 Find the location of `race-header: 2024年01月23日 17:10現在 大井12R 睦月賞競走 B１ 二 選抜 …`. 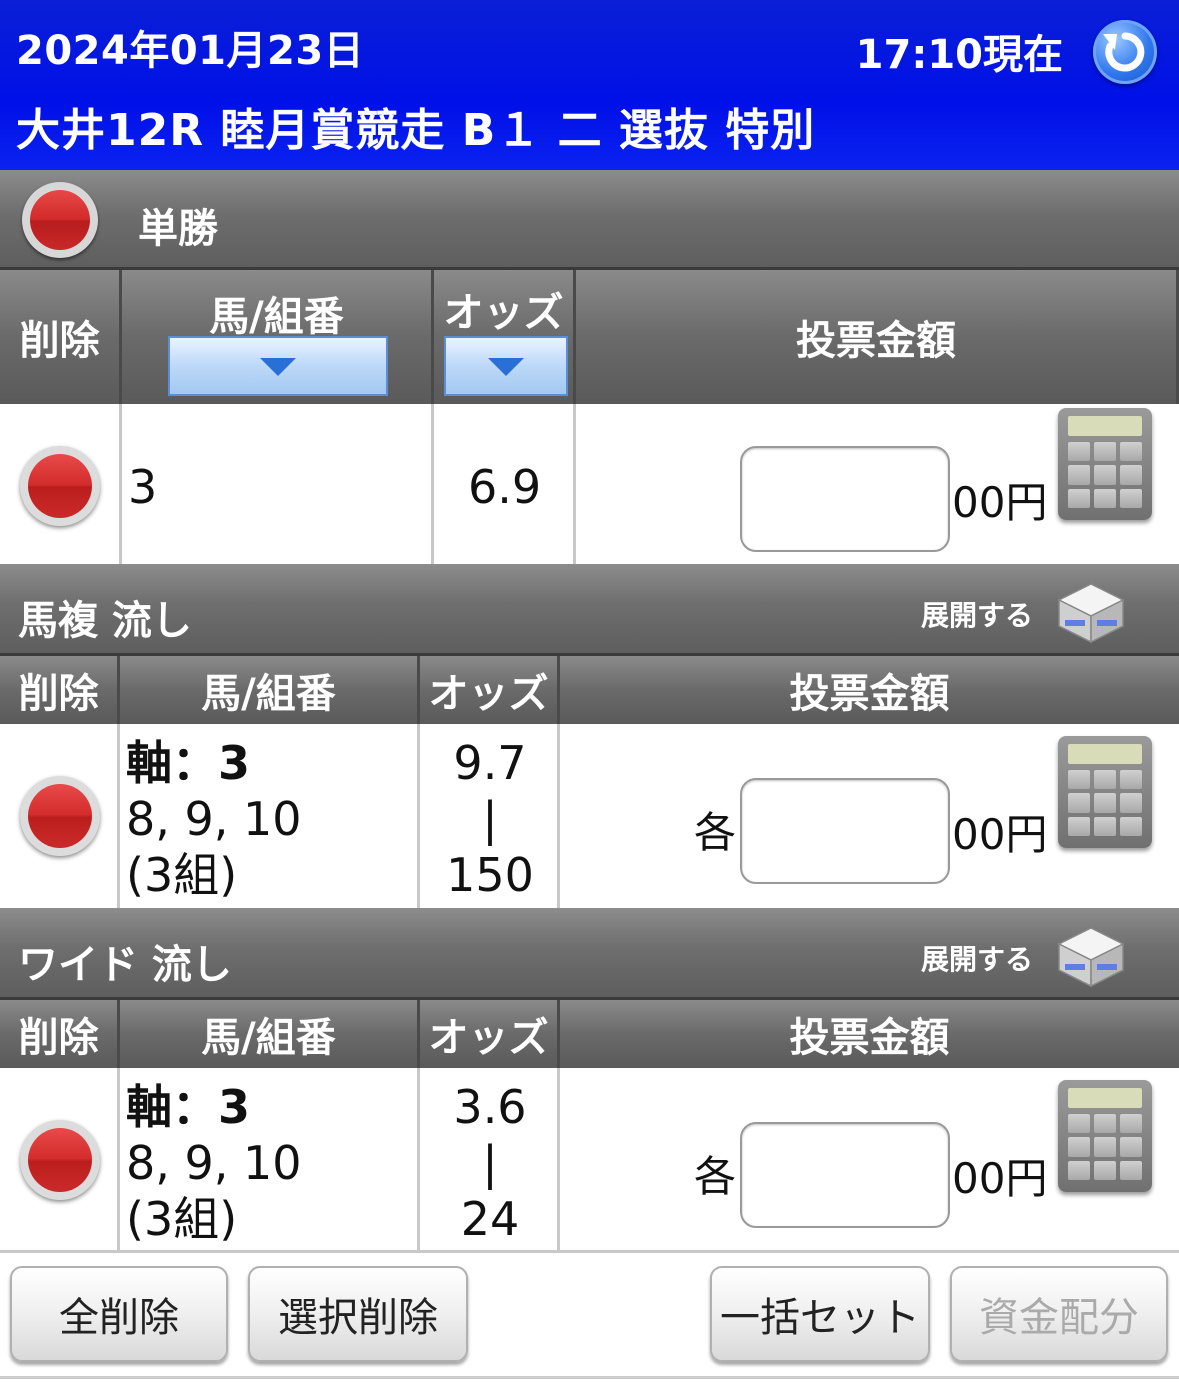

race-header: 2024年01月23日 17:10現在 大井12R 睦月賞競走 B１ 二 選抜 … is located at coordinates (589, 85).